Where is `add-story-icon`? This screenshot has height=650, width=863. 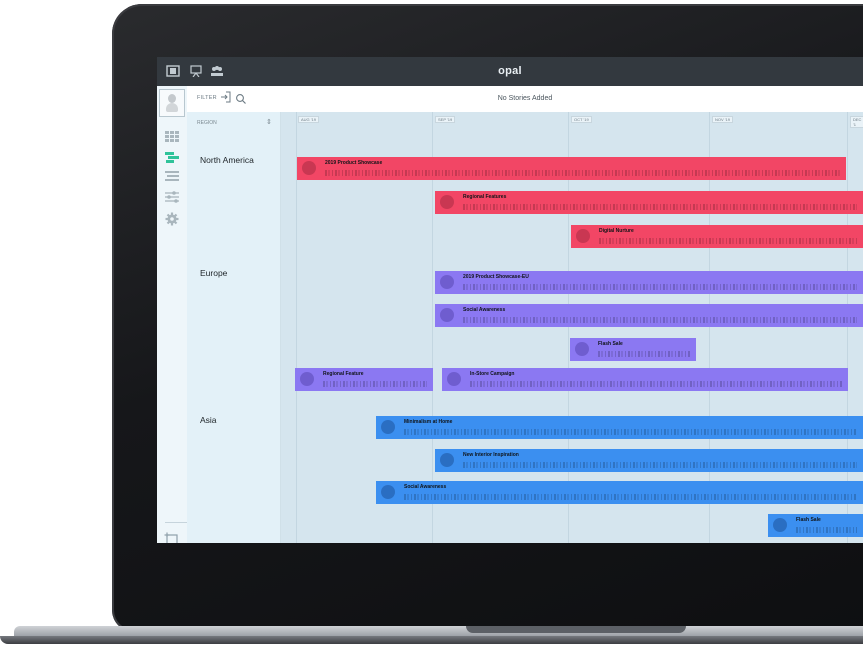
add-story-icon is located at coordinates (172, 537).